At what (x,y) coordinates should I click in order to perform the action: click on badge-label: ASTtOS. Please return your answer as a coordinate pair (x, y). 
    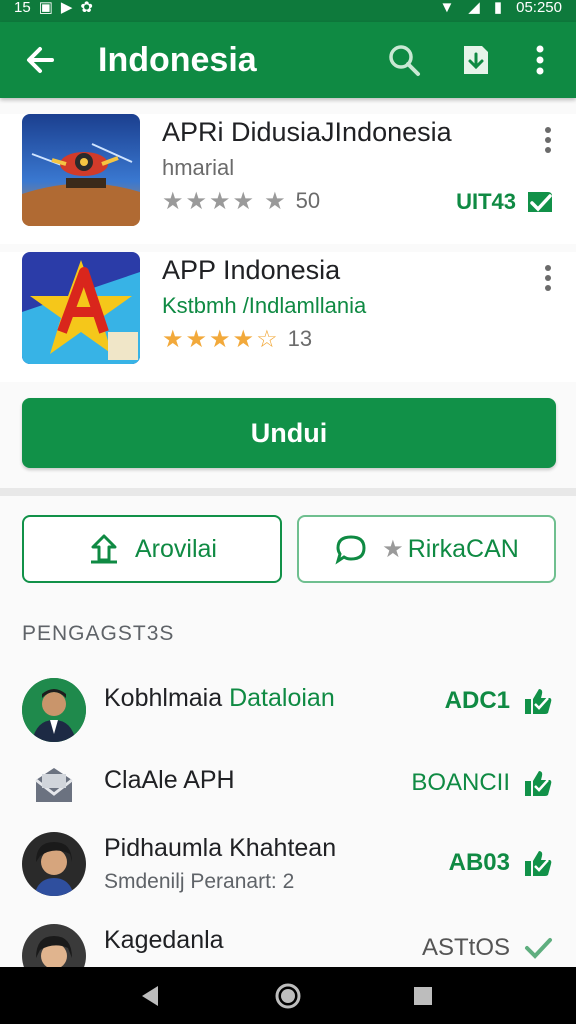
    Looking at the image, I should click on (465, 947).